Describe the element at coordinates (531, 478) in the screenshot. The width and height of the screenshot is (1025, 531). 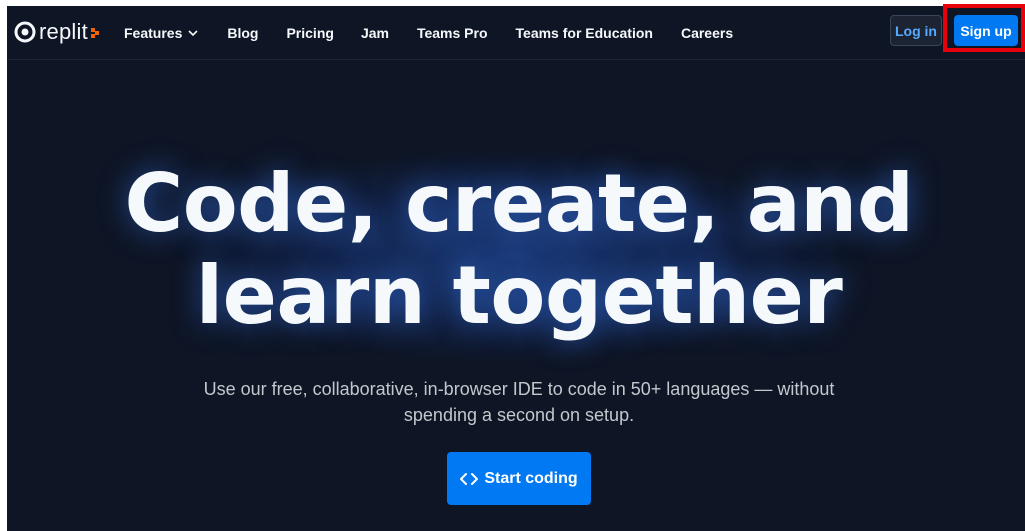
I see `start-coding-label: Start coding` at that location.